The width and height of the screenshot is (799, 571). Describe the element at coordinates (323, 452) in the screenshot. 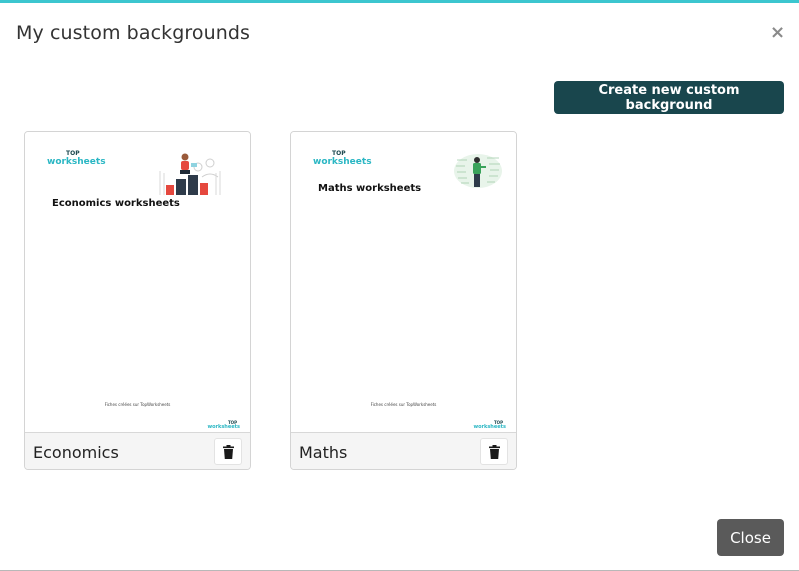

I see `card-name: Maths` at that location.